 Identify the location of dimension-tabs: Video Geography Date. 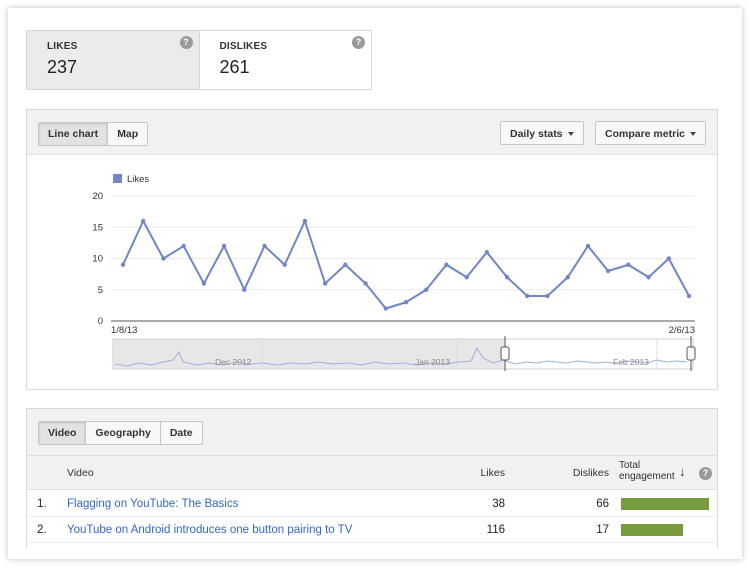
(120, 433).